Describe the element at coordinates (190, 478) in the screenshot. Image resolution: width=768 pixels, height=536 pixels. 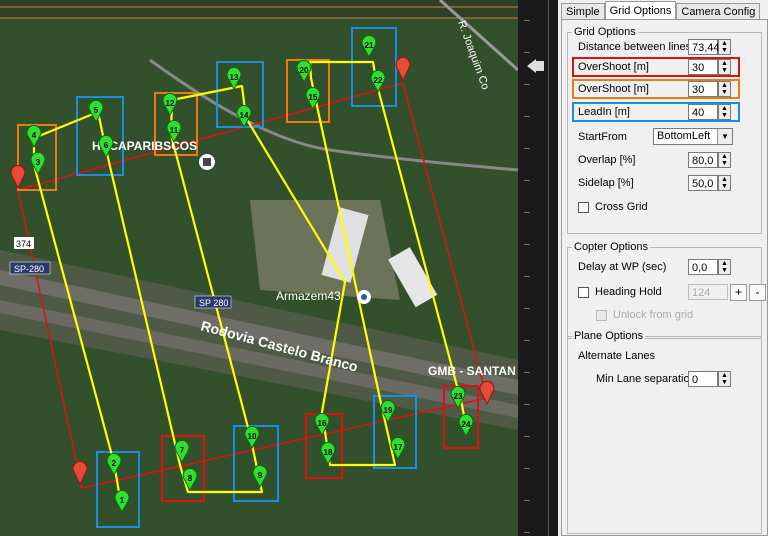
I see `waypoint-label: 8` at that location.